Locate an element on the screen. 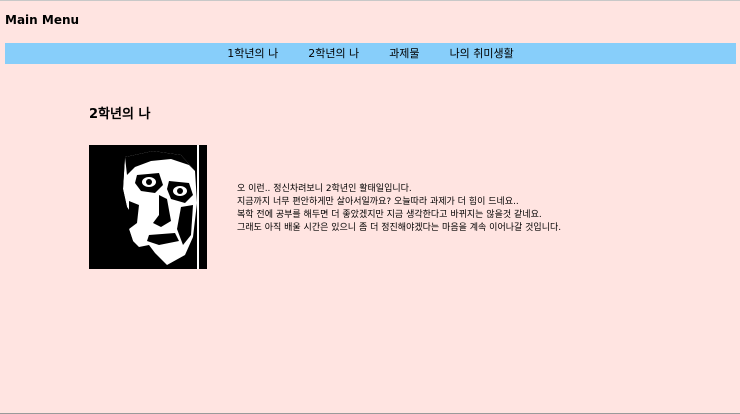 The width and height of the screenshot is (740, 414). portrait-illustration-icon is located at coordinates (148, 207).